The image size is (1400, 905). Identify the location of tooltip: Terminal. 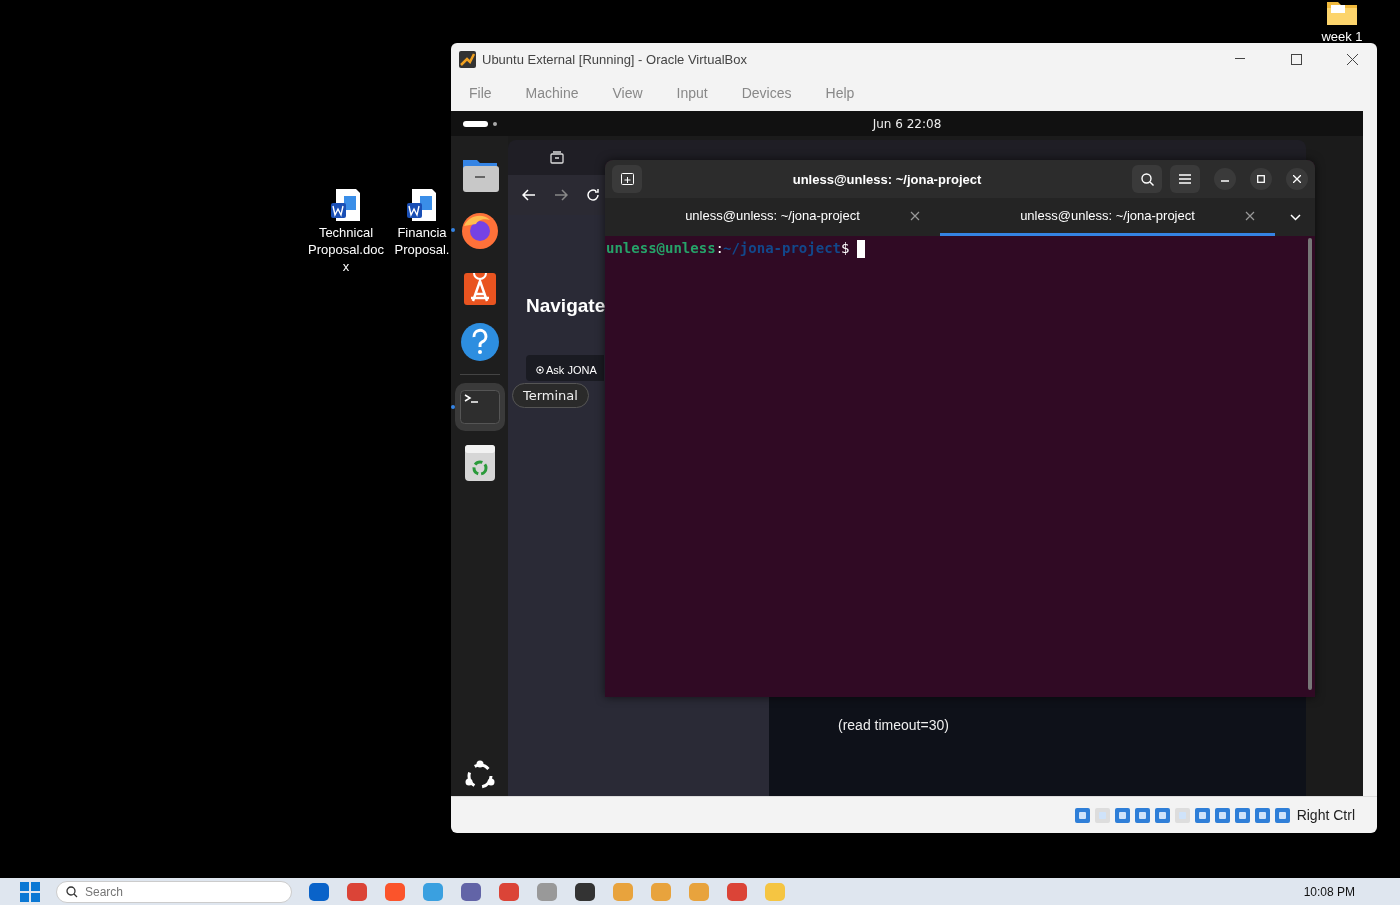
(550, 395).